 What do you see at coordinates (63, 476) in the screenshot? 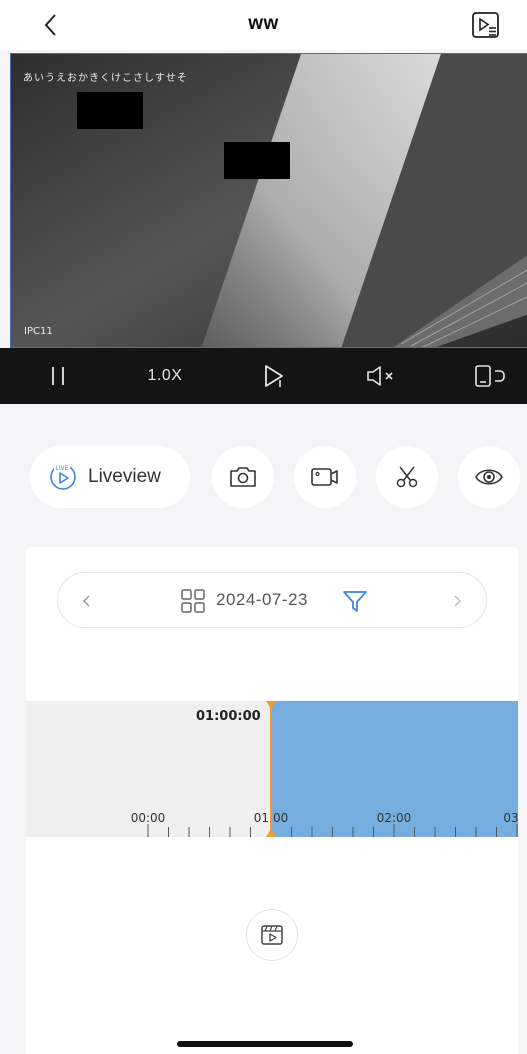
I see `live-play-icon: LIVE` at bounding box center [63, 476].